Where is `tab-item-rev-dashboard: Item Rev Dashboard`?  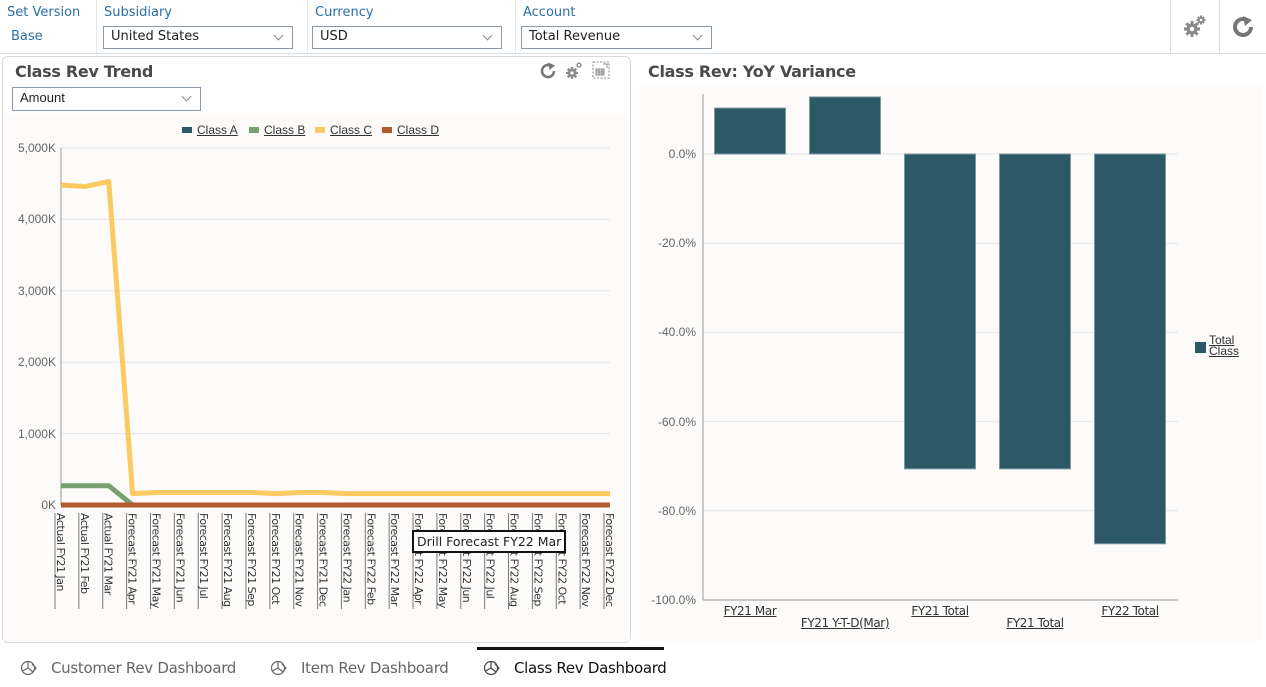
tab-item-rev-dashboard: Item Rev Dashboard is located at coordinates (364, 667).